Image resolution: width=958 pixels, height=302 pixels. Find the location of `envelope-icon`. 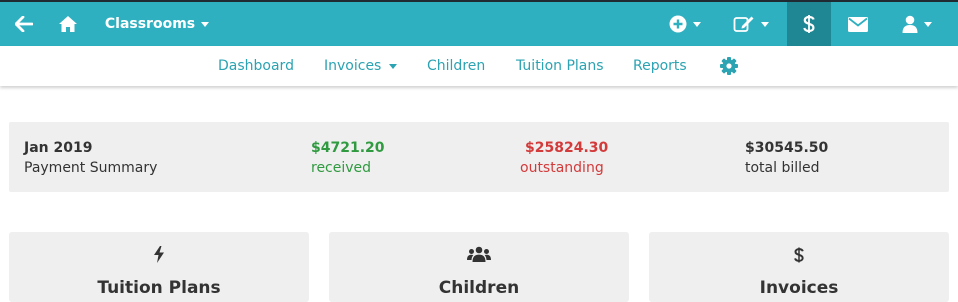

envelope-icon is located at coordinates (858, 24).